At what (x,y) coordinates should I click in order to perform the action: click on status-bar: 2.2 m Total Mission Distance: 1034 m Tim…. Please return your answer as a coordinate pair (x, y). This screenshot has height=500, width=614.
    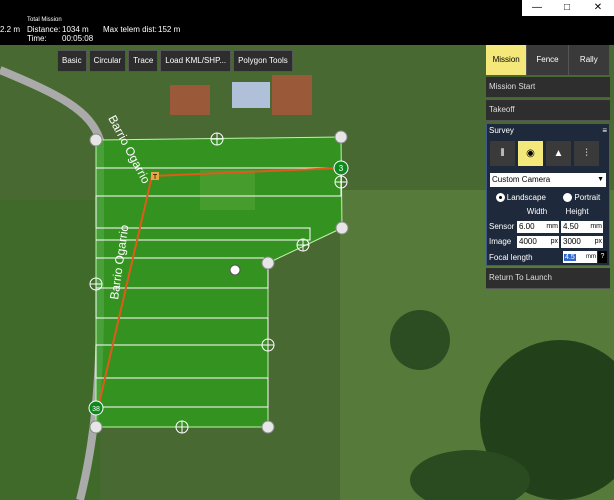
    Looking at the image, I should click on (307, 22).